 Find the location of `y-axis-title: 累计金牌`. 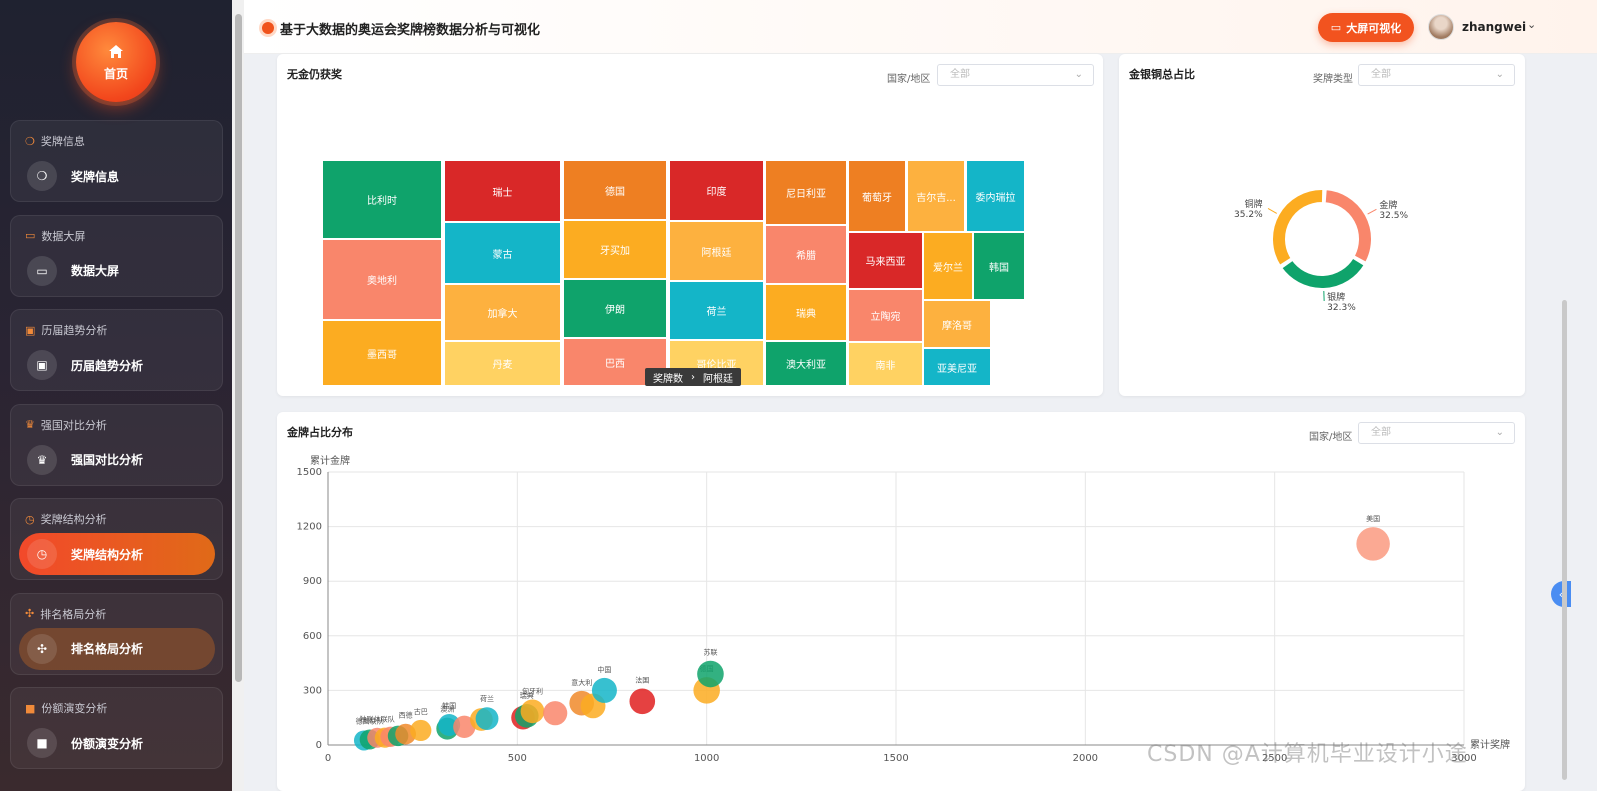

y-axis-title: 累计金牌 is located at coordinates (330, 460).